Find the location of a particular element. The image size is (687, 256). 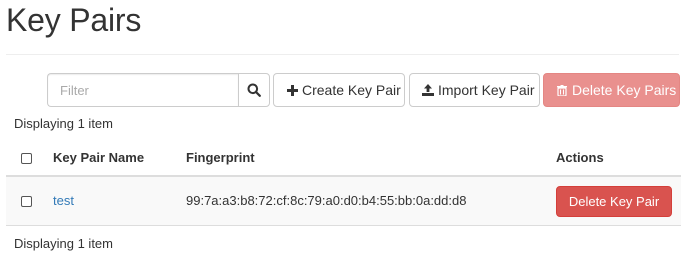

filter-group is located at coordinates (158, 90).